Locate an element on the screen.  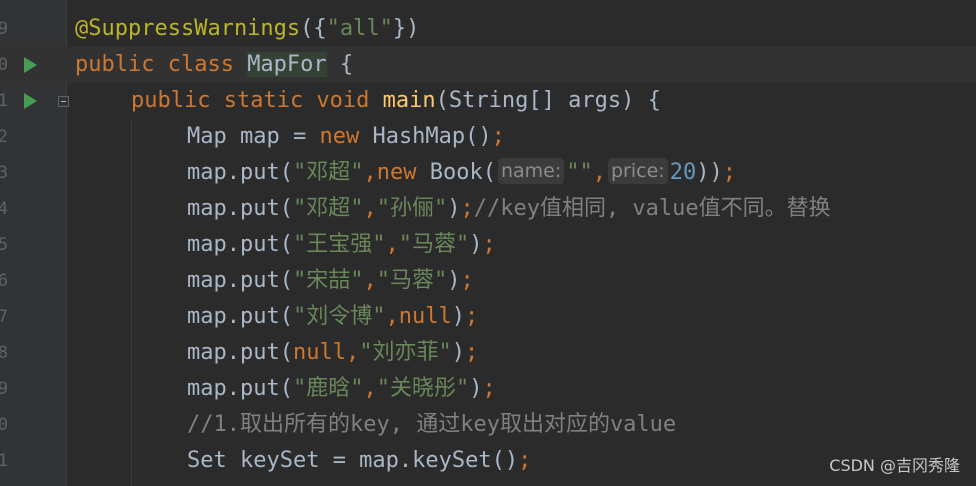
code-line: map.put("宋喆","马蓉"); is located at coordinates (330, 281).